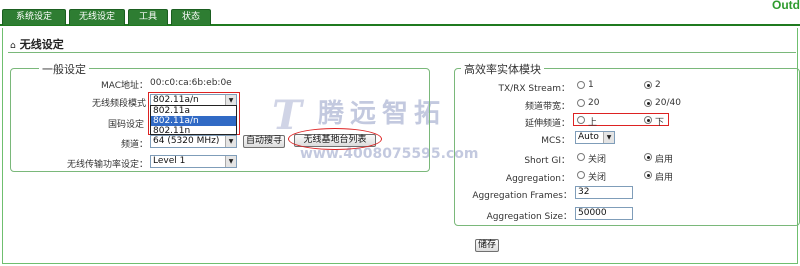  Describe the element at coordinates (502, 69) in the screenshot. I see `ht-phy-legend: 高效率实体模块` at that location.